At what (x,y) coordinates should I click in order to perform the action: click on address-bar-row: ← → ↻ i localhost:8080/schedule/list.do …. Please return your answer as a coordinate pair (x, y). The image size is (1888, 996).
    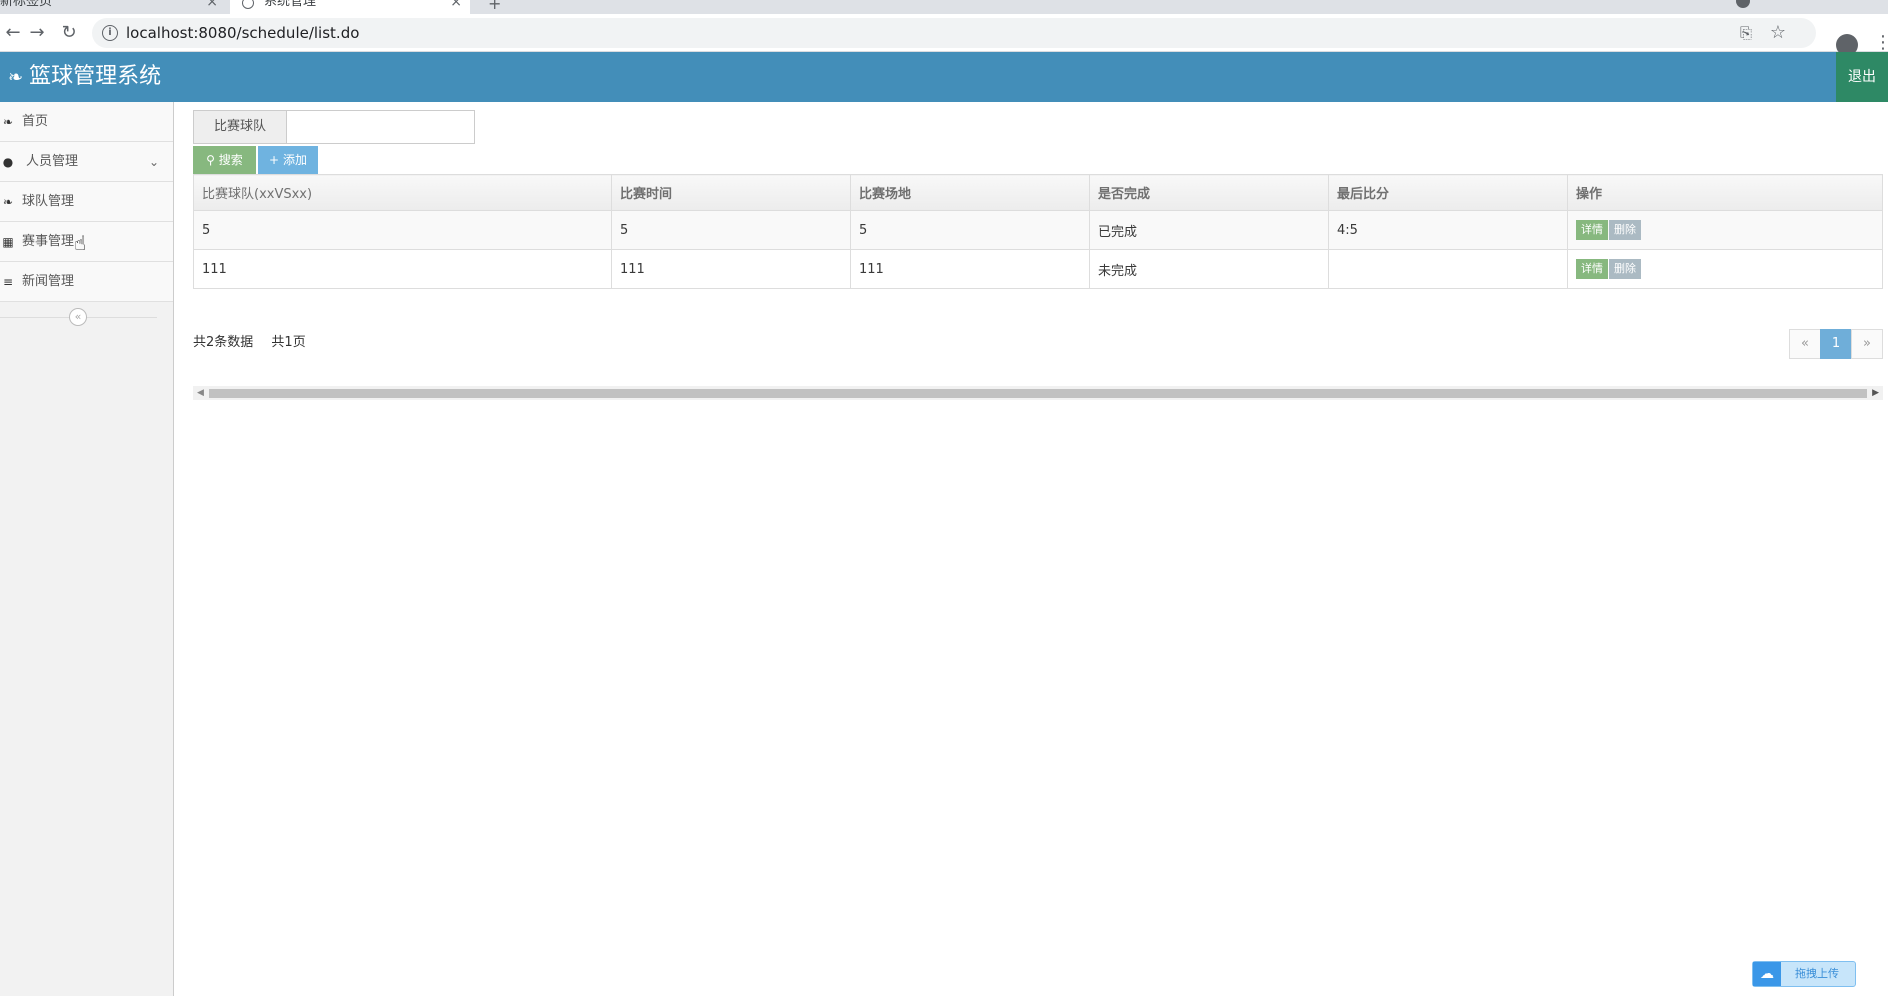
    Looking at the image, I should click on (944, 35).